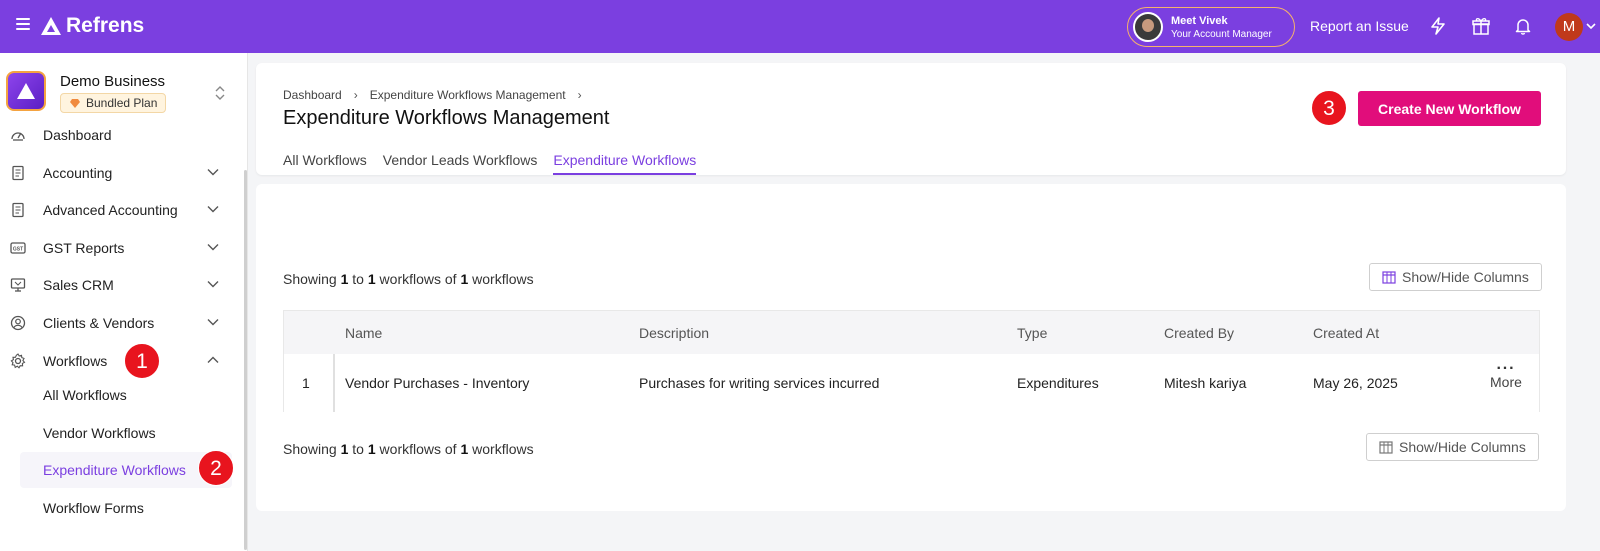 The height and width of the screenshot is (551, 1600). I want to click on brand-logo: Refrens, so click(92, 26).